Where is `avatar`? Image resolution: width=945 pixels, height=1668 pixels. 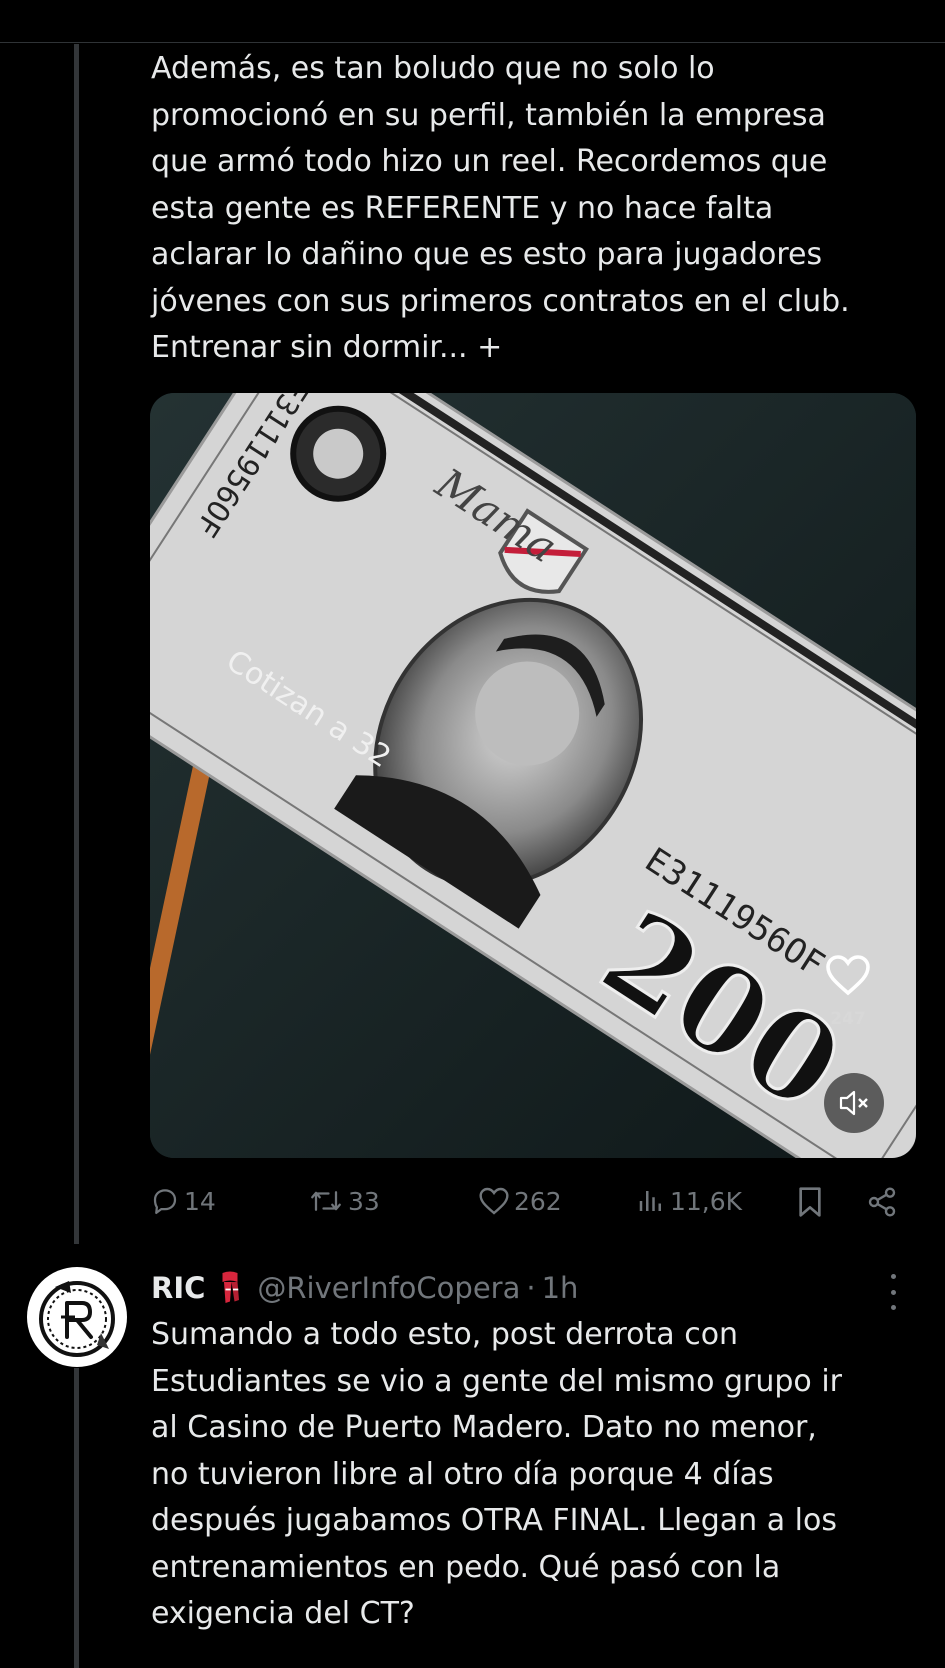
avatar is located at coordinates (77, 1317).